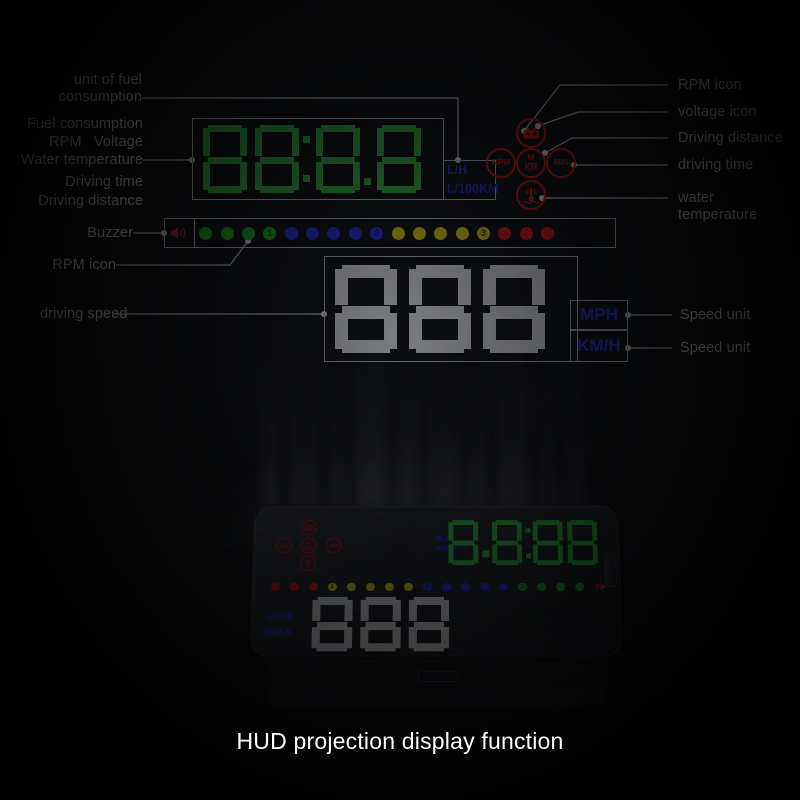  Describe the element at coordinates (715, 315) in the screenshot. I see `label-speed-unit-mph: Speed unit` at that location.